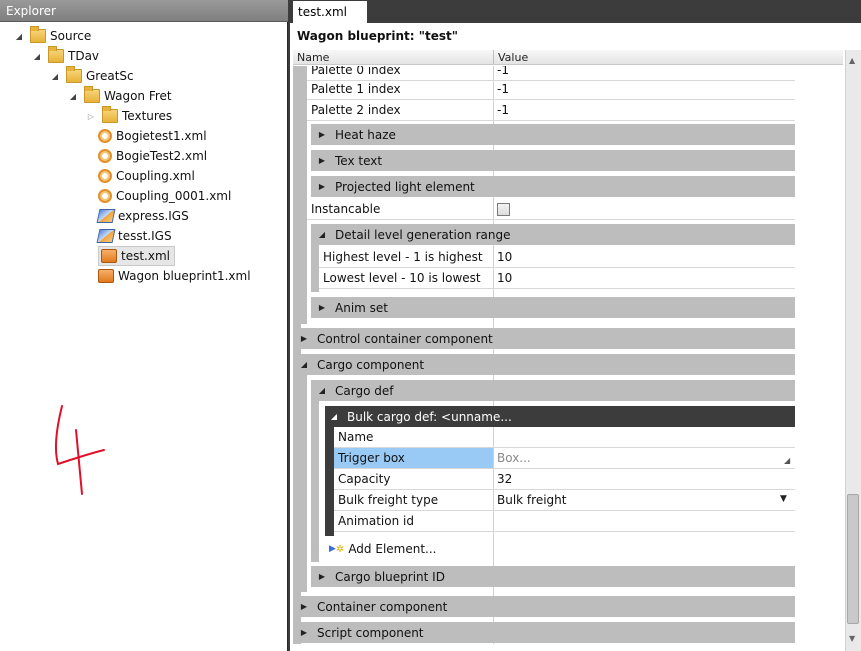  Describe the element at coordinates (564, 479) in the screenshot. I see `property-row-capacity: Capacity 32` at that location.